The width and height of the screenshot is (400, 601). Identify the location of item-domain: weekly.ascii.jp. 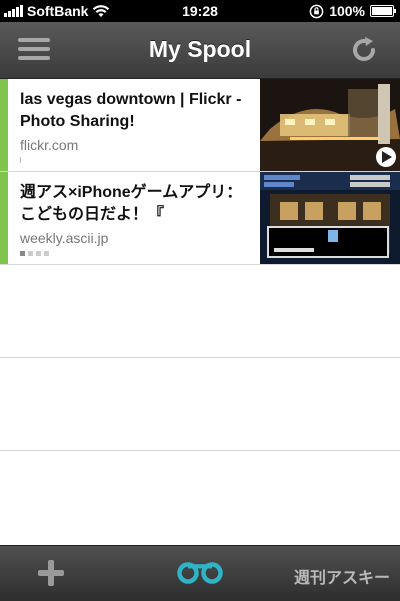
(64, 238).